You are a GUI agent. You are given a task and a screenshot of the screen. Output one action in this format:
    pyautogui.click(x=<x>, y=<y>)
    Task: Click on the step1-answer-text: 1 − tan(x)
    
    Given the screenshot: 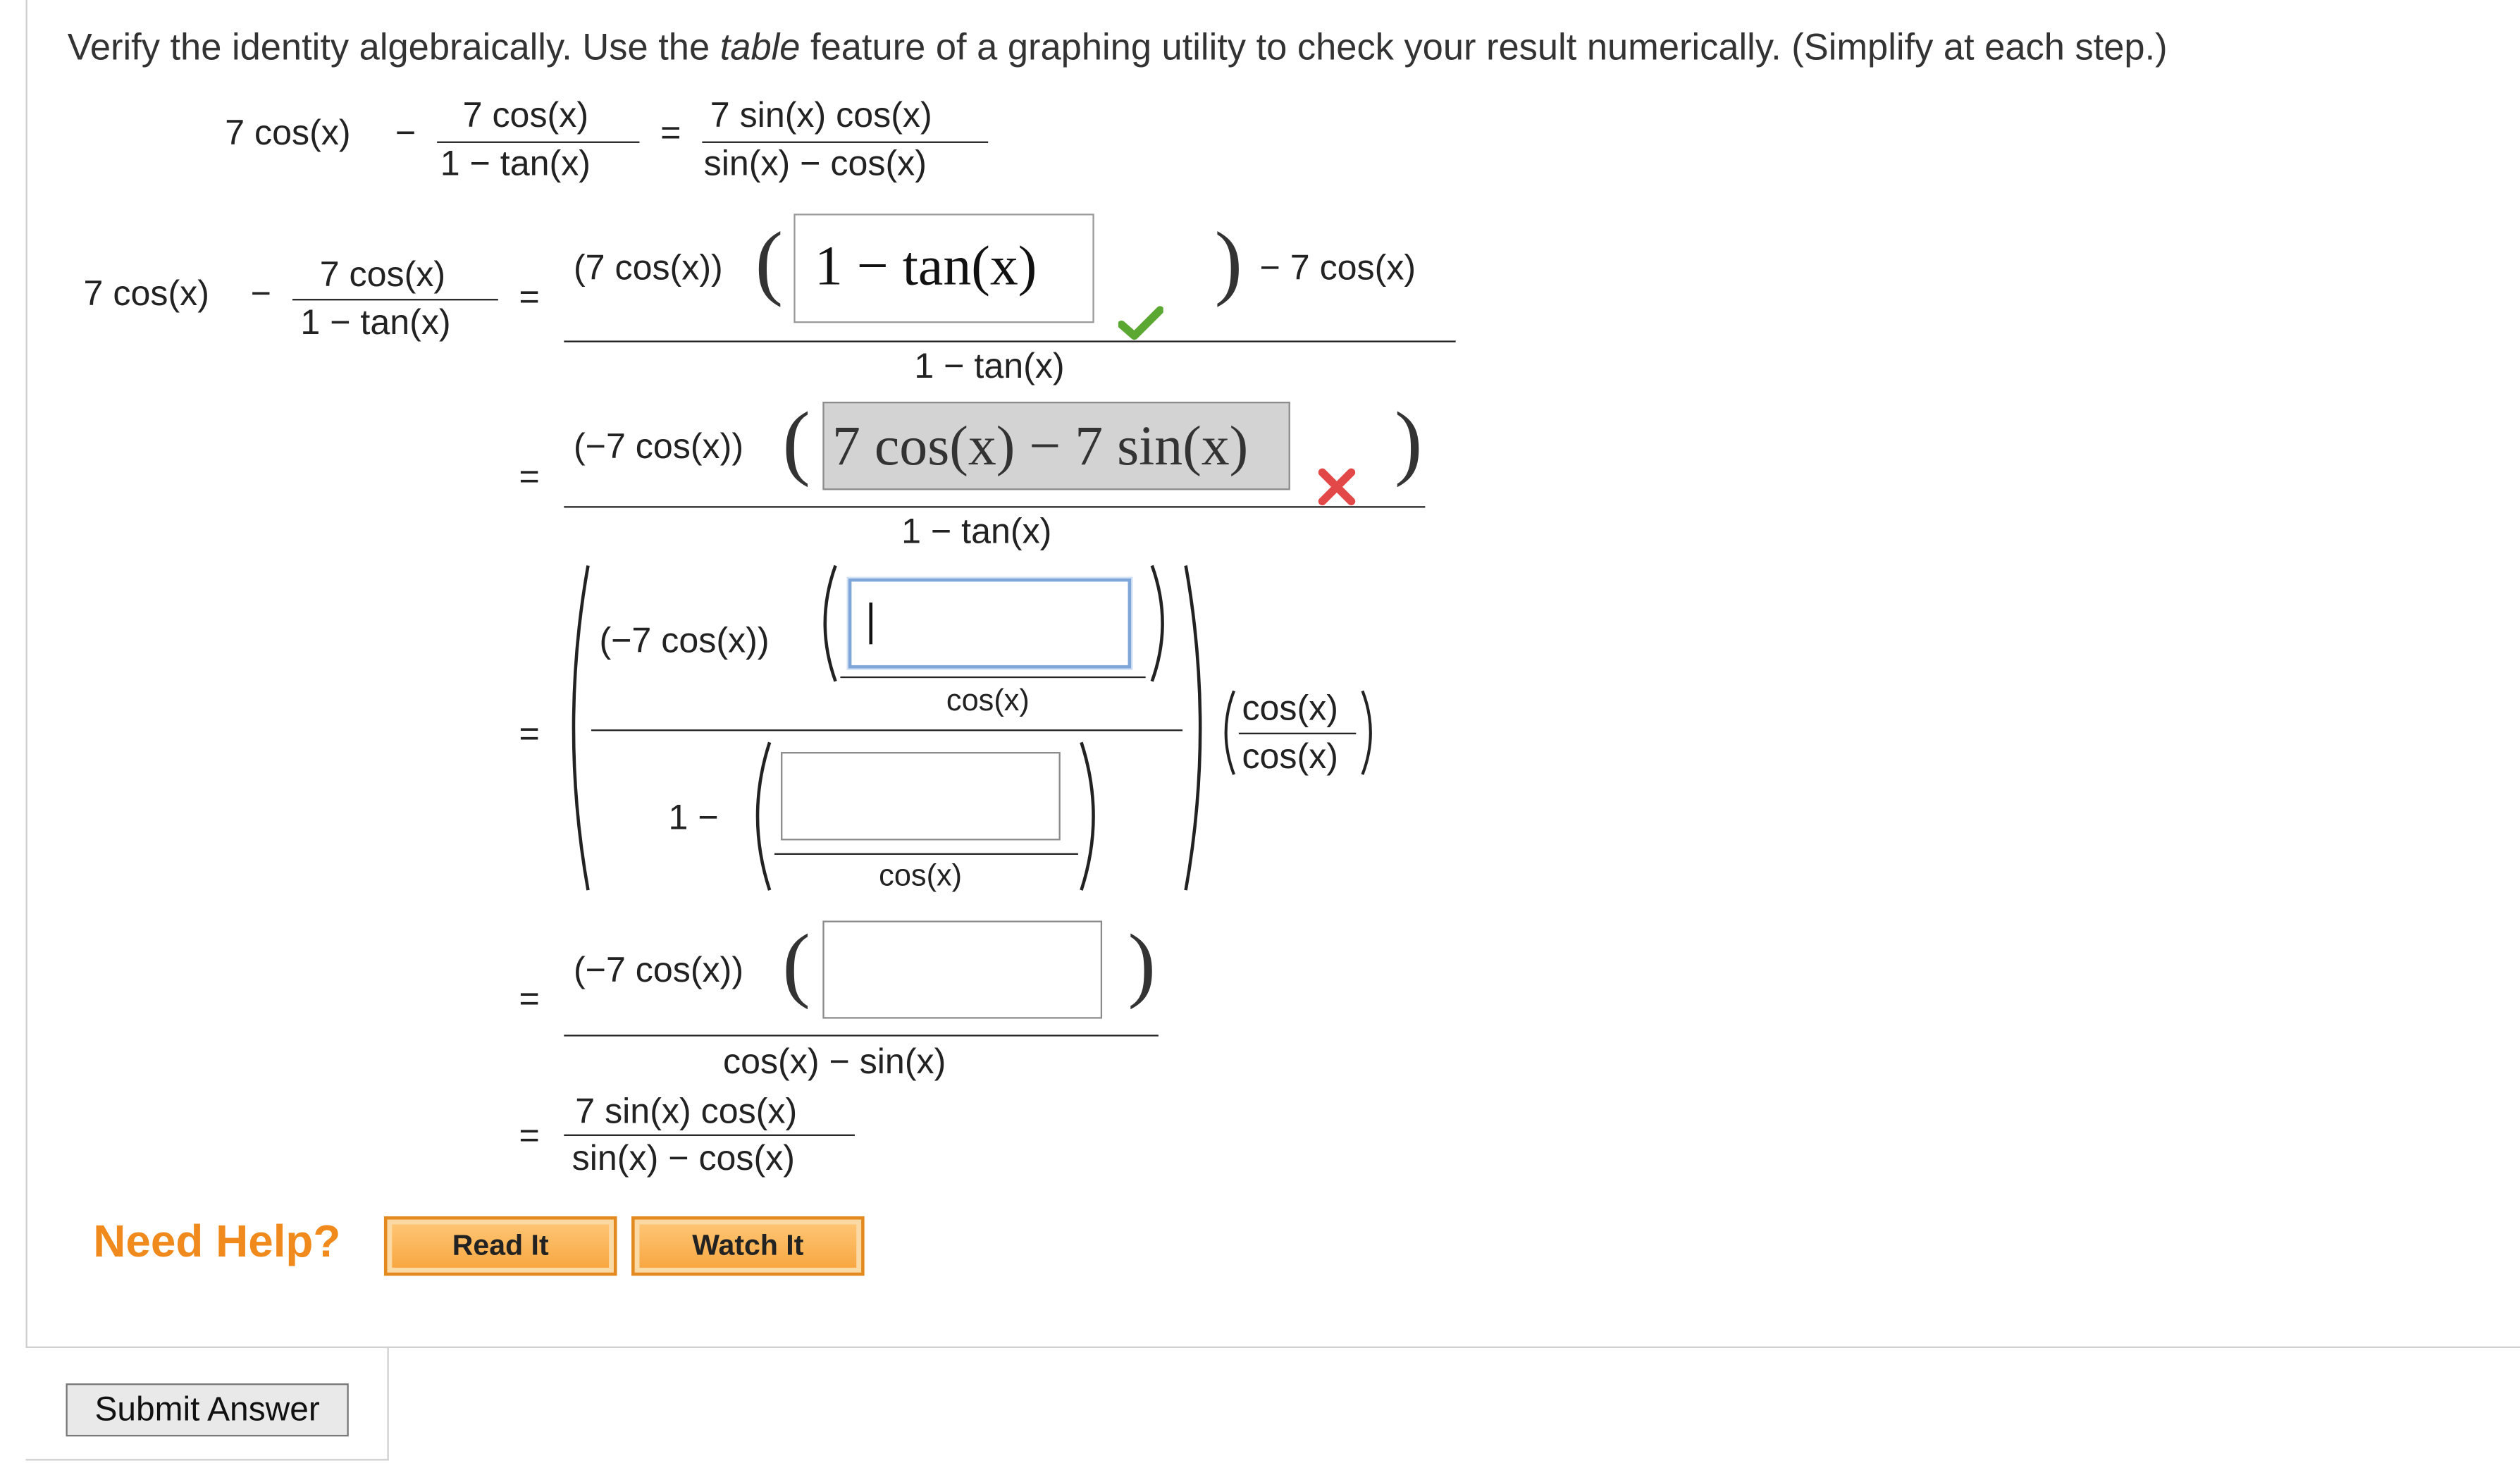 What is the action you would take?
    pyautogui.click(x=925, y=265)
    